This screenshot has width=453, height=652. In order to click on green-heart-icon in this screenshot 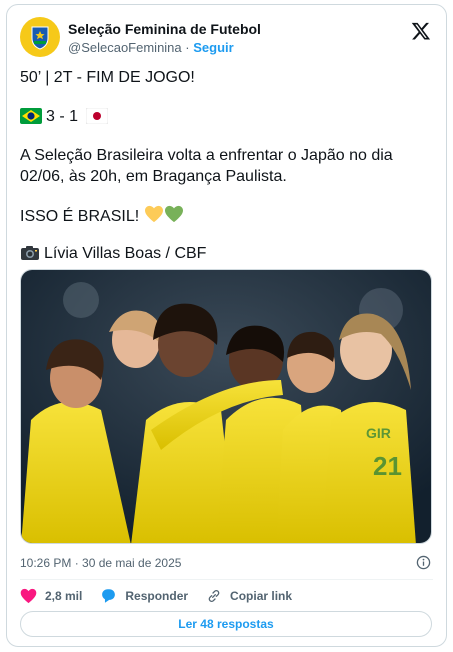, I will do `click(173, 214)`.